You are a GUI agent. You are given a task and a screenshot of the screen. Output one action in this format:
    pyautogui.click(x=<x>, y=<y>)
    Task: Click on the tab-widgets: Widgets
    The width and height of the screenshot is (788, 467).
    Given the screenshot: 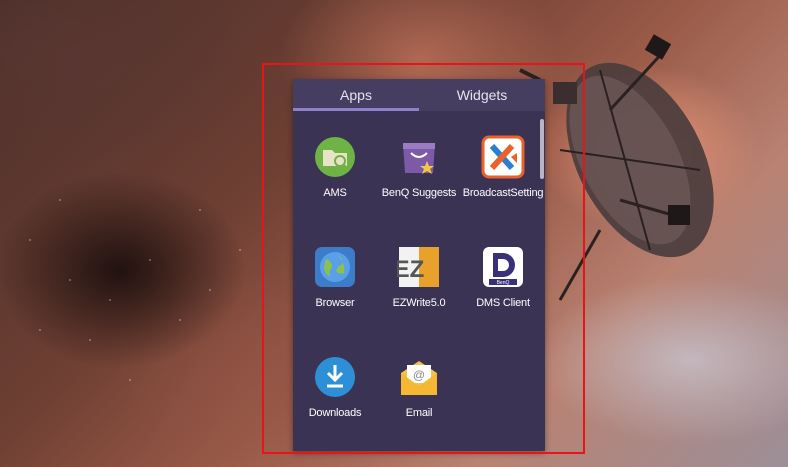 What is the action you would take?
    pyautogui.click(x=482, y=95)
    